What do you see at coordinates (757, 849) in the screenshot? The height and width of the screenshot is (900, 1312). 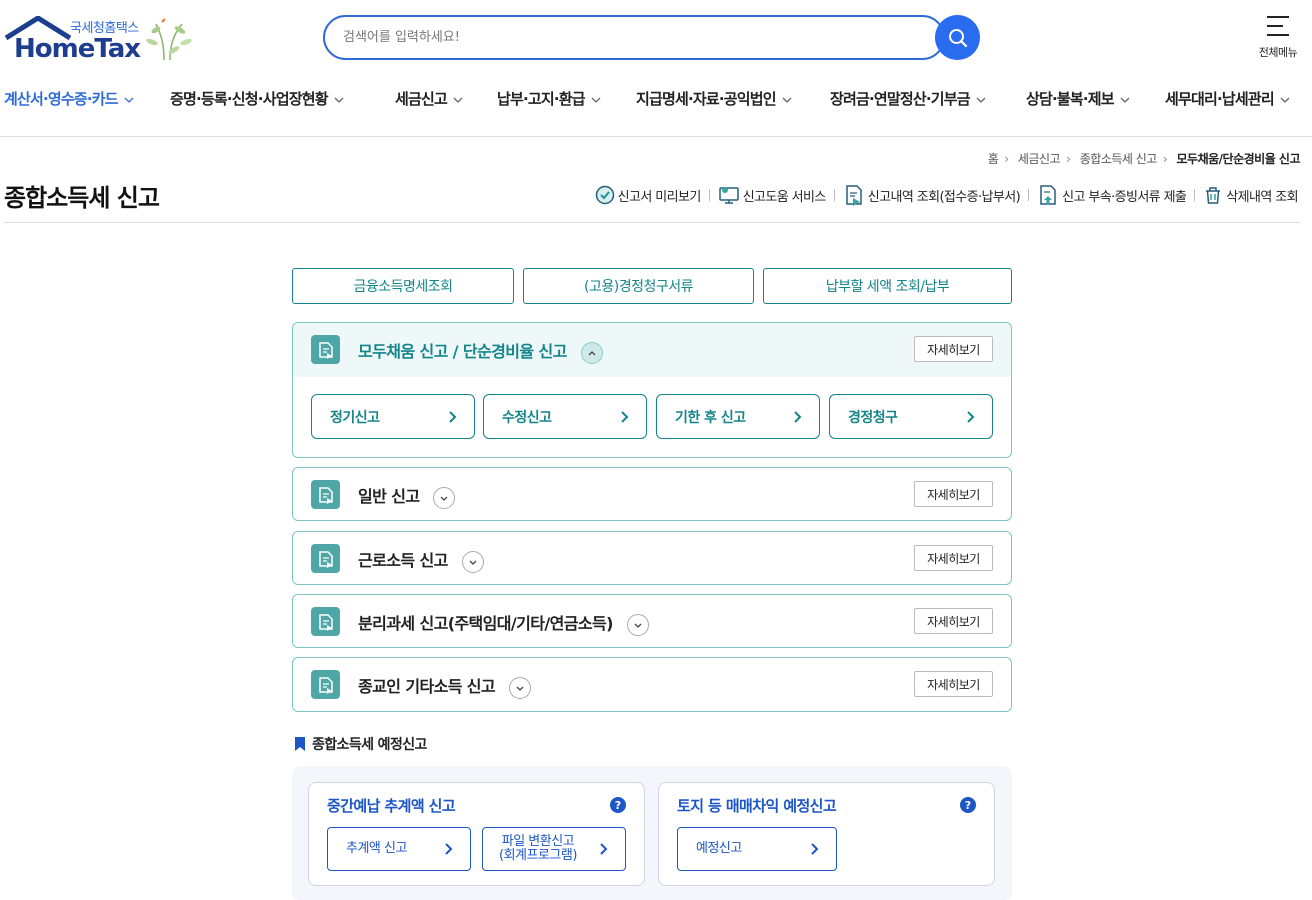 I see `preliminary-report-button: 예정신고` at bounding box center [757, 849].